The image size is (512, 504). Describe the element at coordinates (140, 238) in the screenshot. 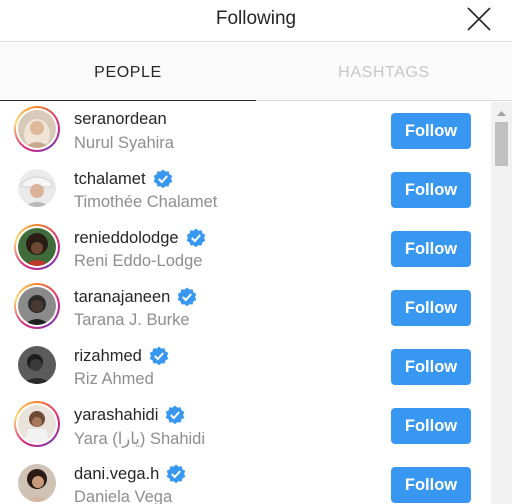

I see `username: renieddolodge` at that location.